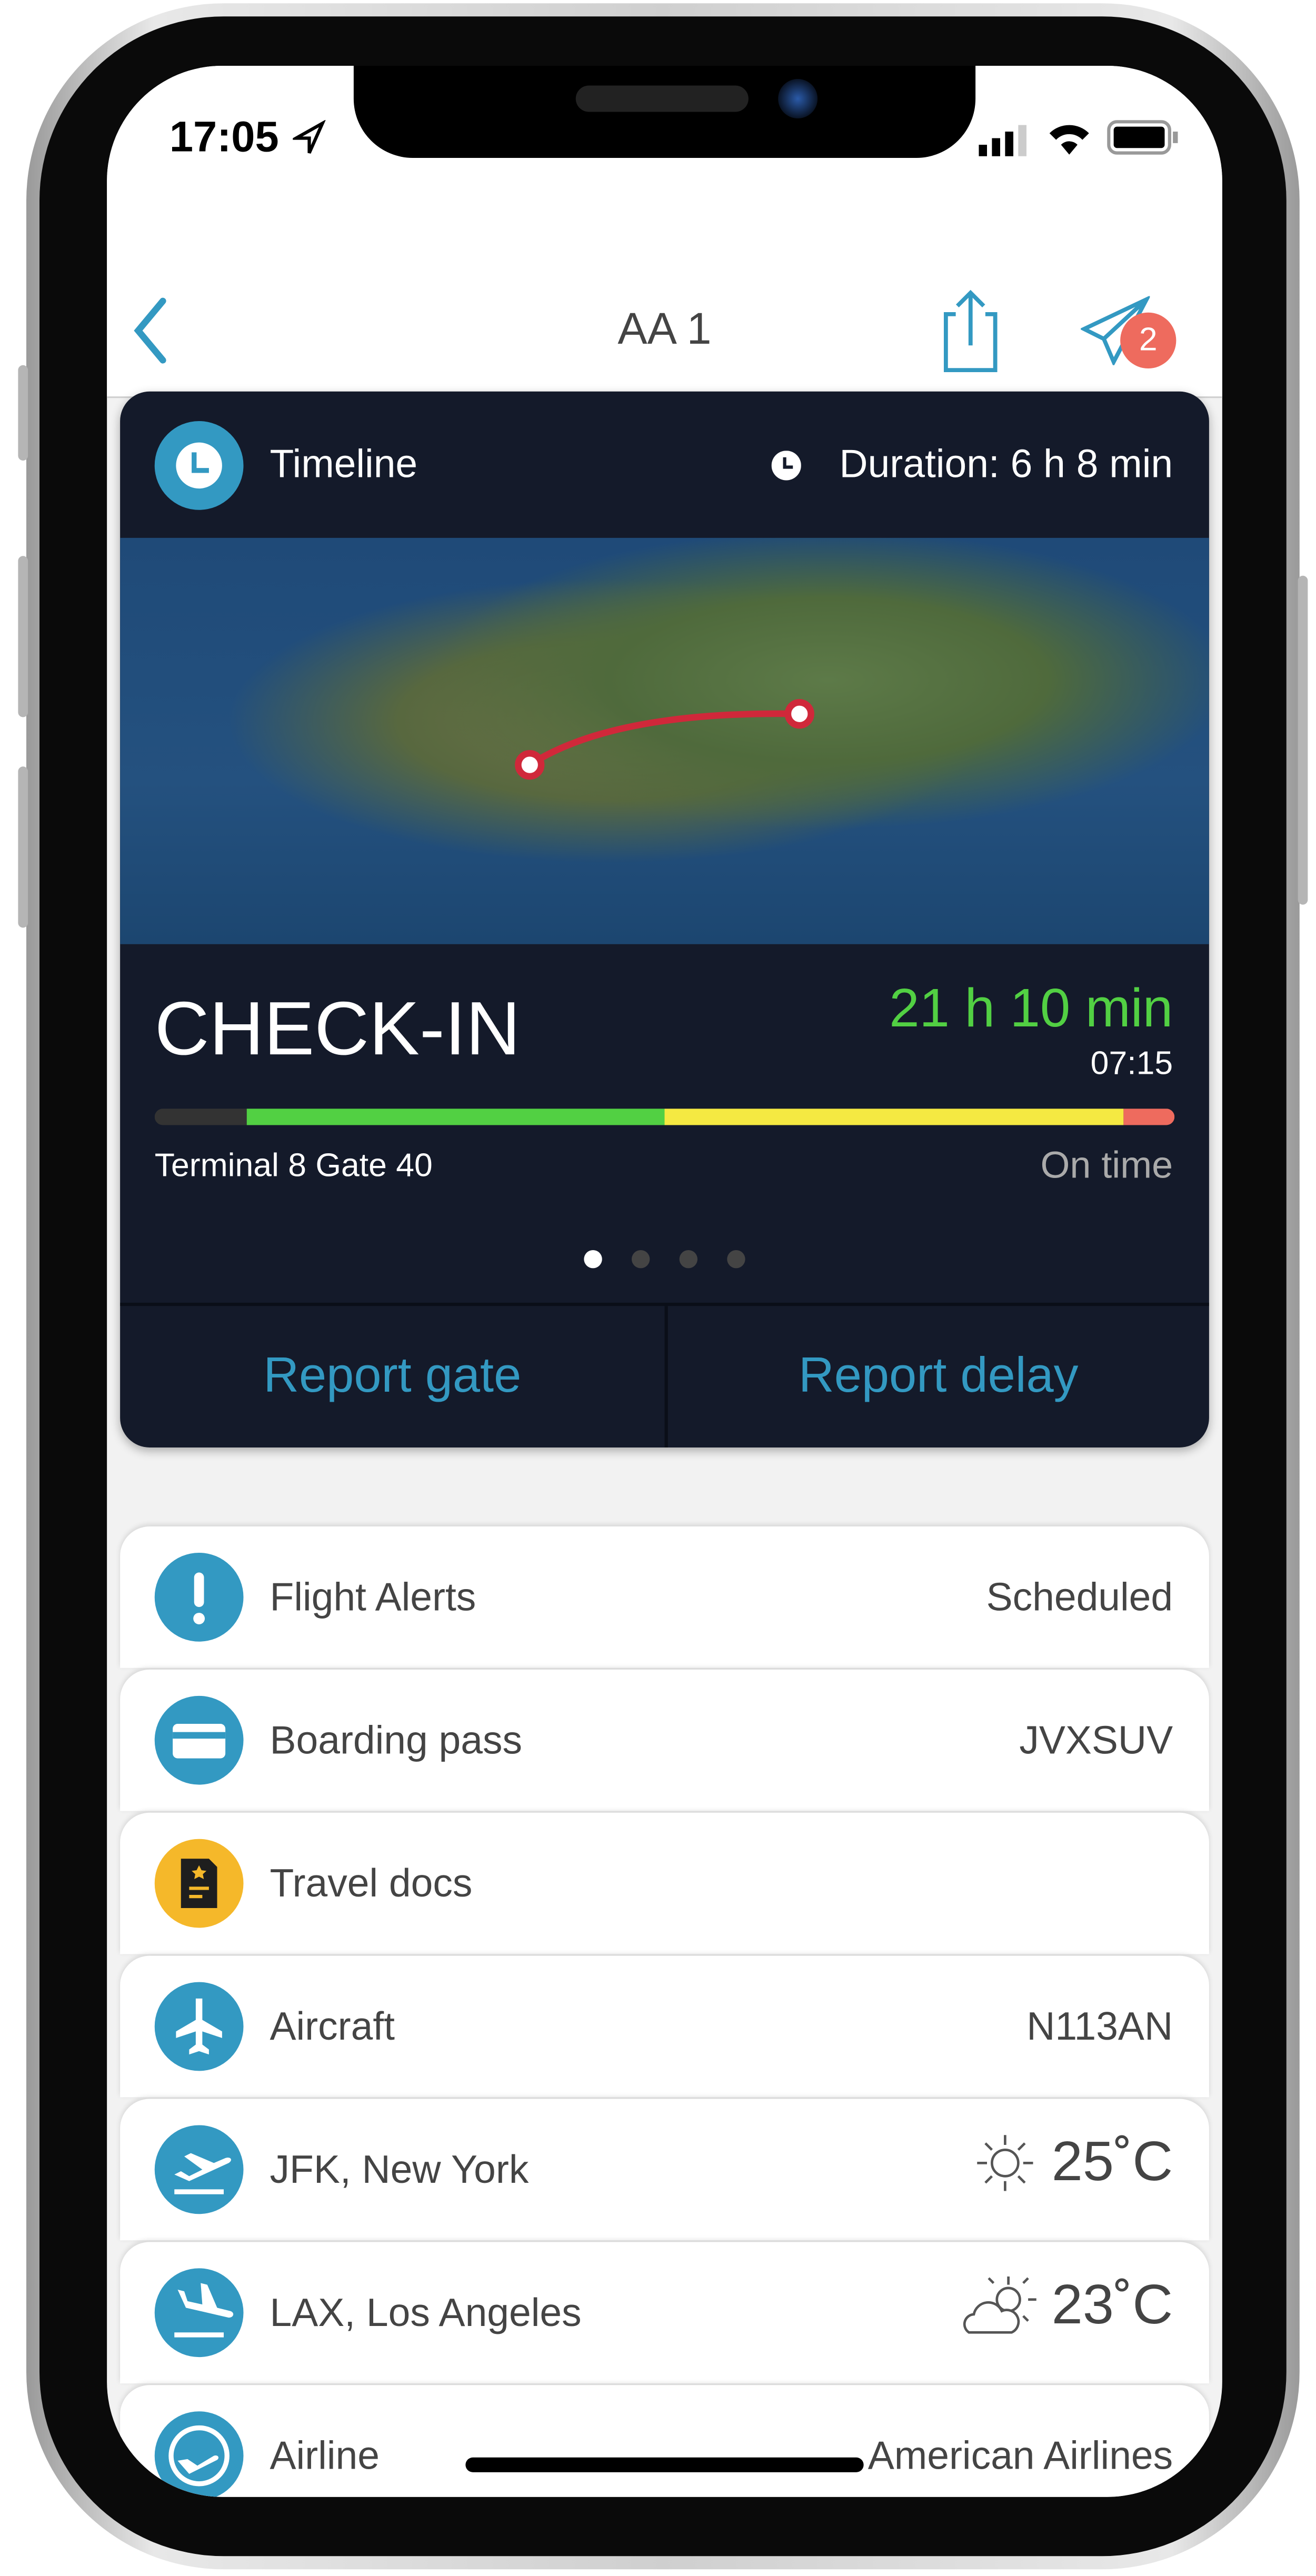  Describe the element at coordinates (1006, 465) in the screenshot. I see `duration: Duration: 6 h 8 min` at that location.